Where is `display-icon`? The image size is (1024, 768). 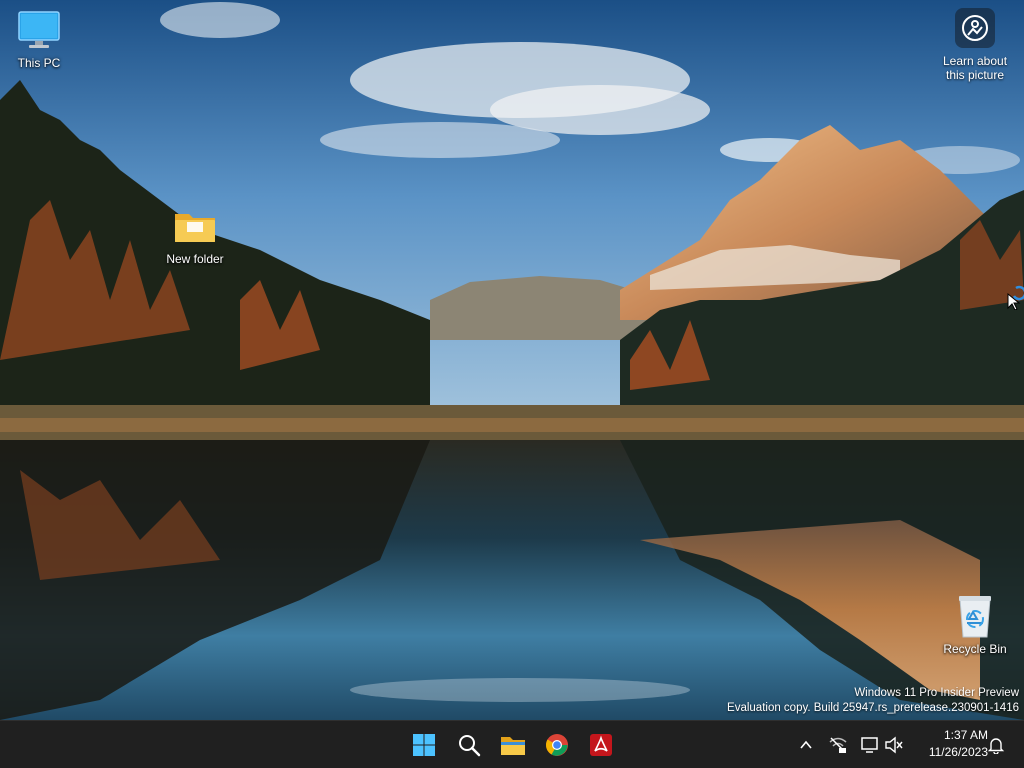
display-icon is located at coordinates (869, 745).